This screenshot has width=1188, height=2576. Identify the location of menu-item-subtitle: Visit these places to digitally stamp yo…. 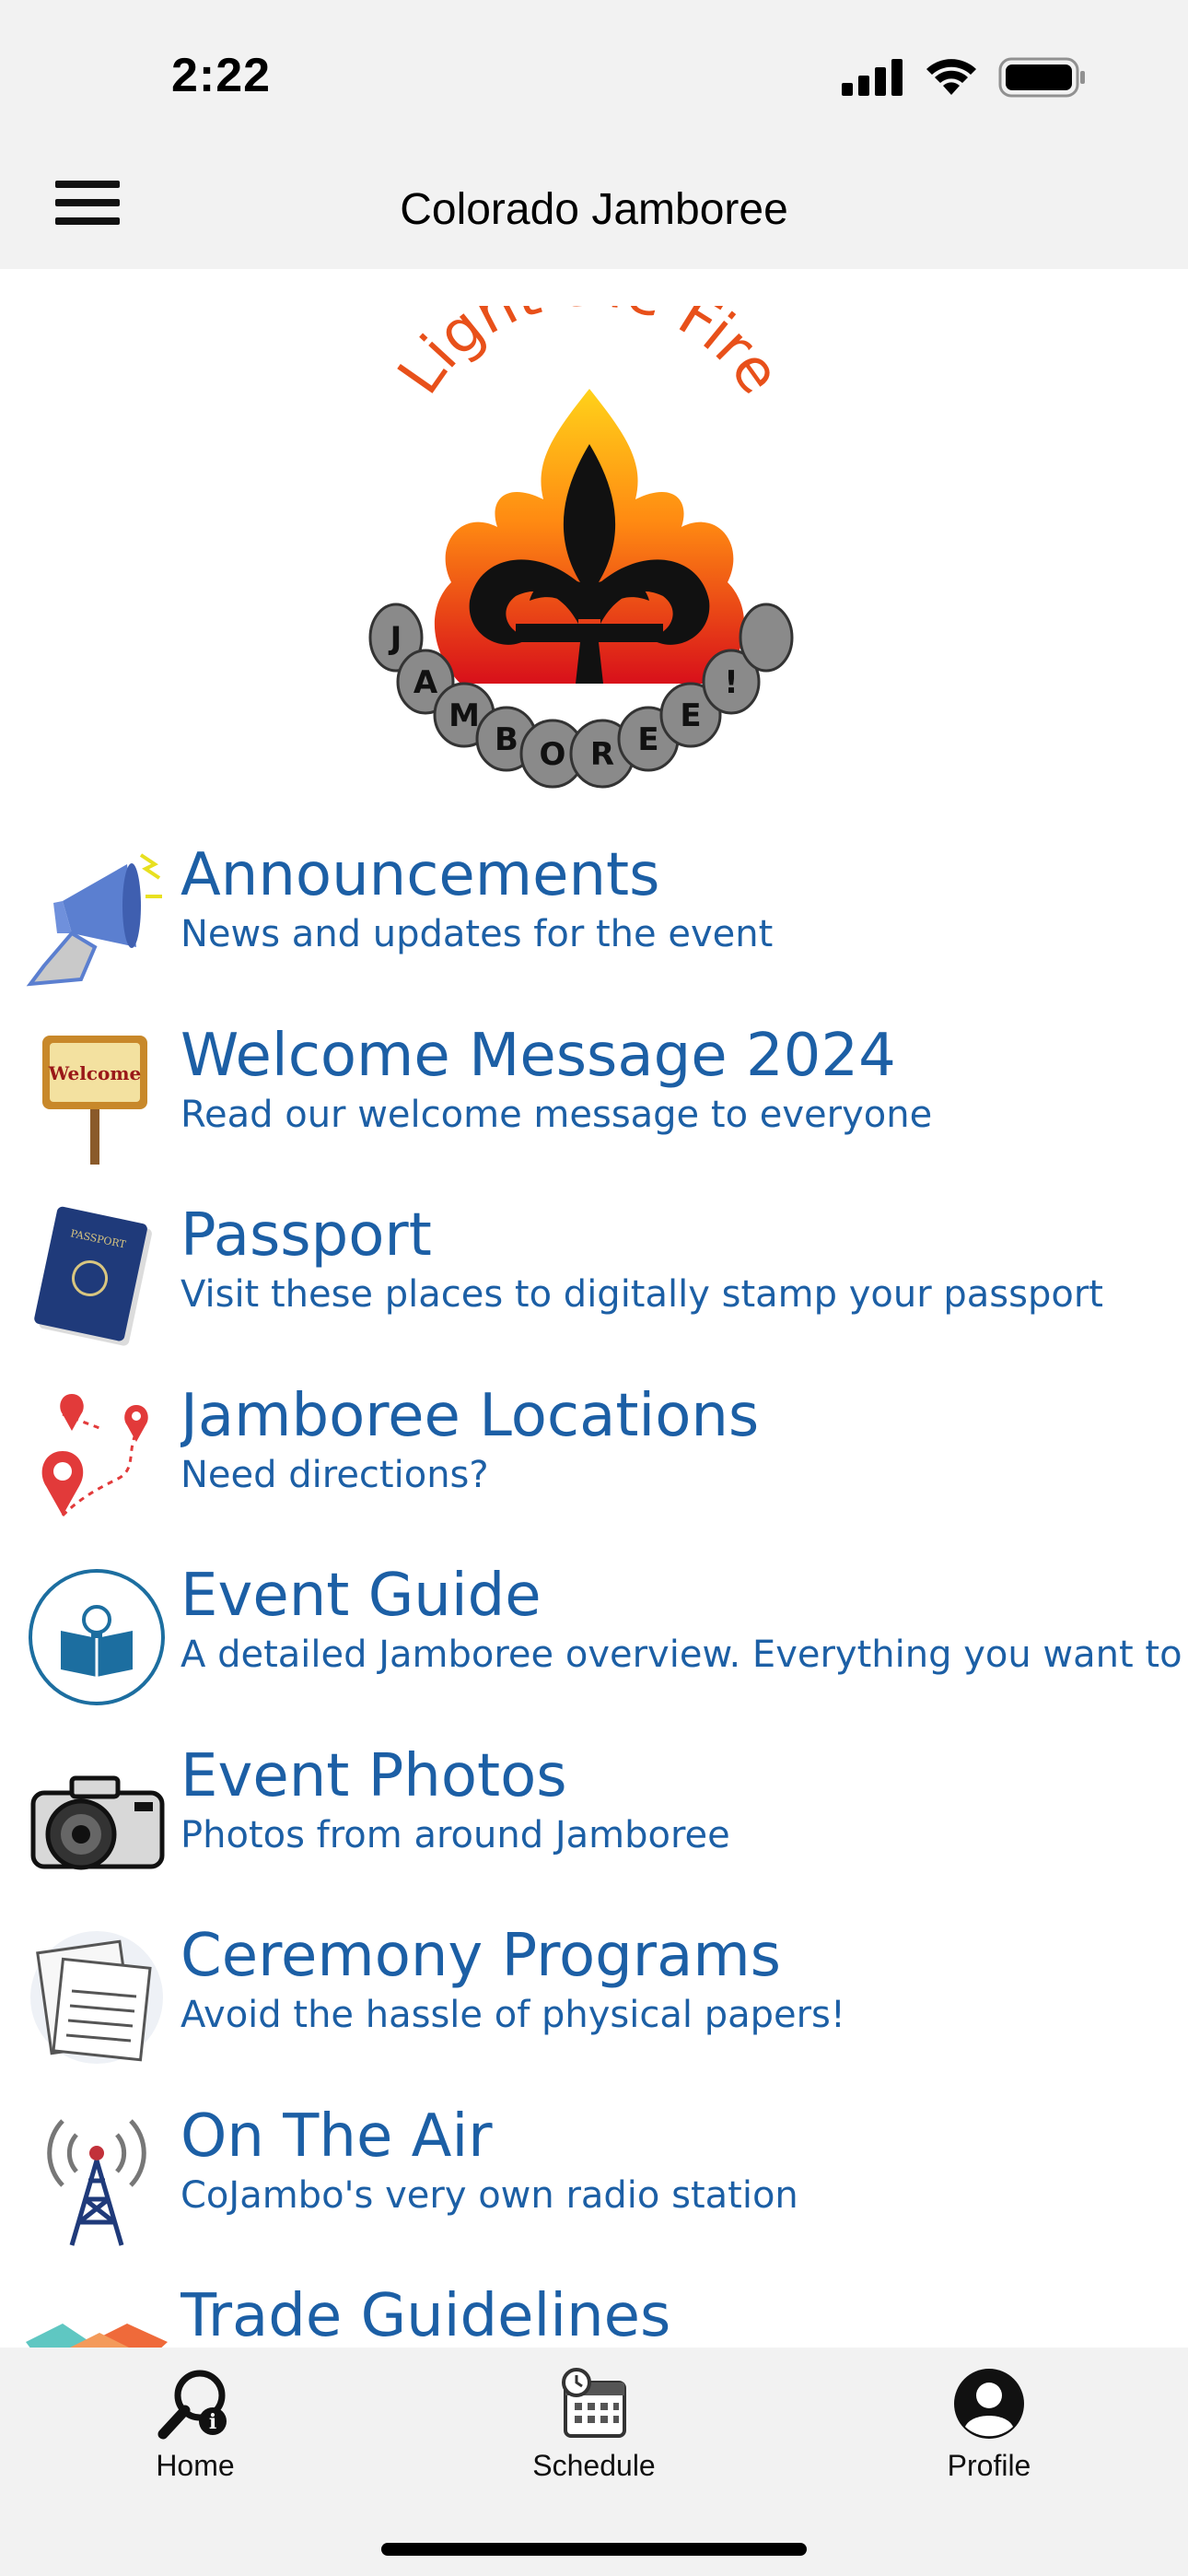
(642, 1294).